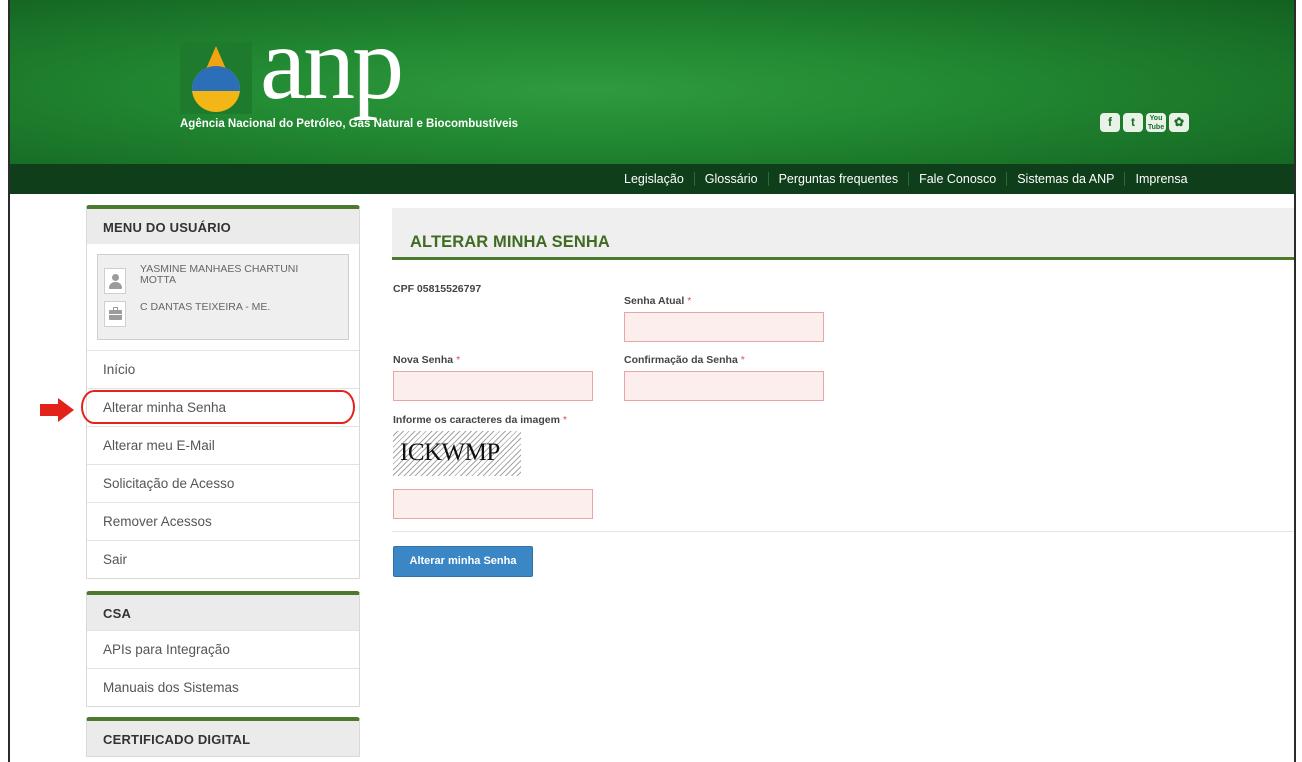  I want to click on user-menu-title: MENU DO USUÁRIO, so click(223, 226).